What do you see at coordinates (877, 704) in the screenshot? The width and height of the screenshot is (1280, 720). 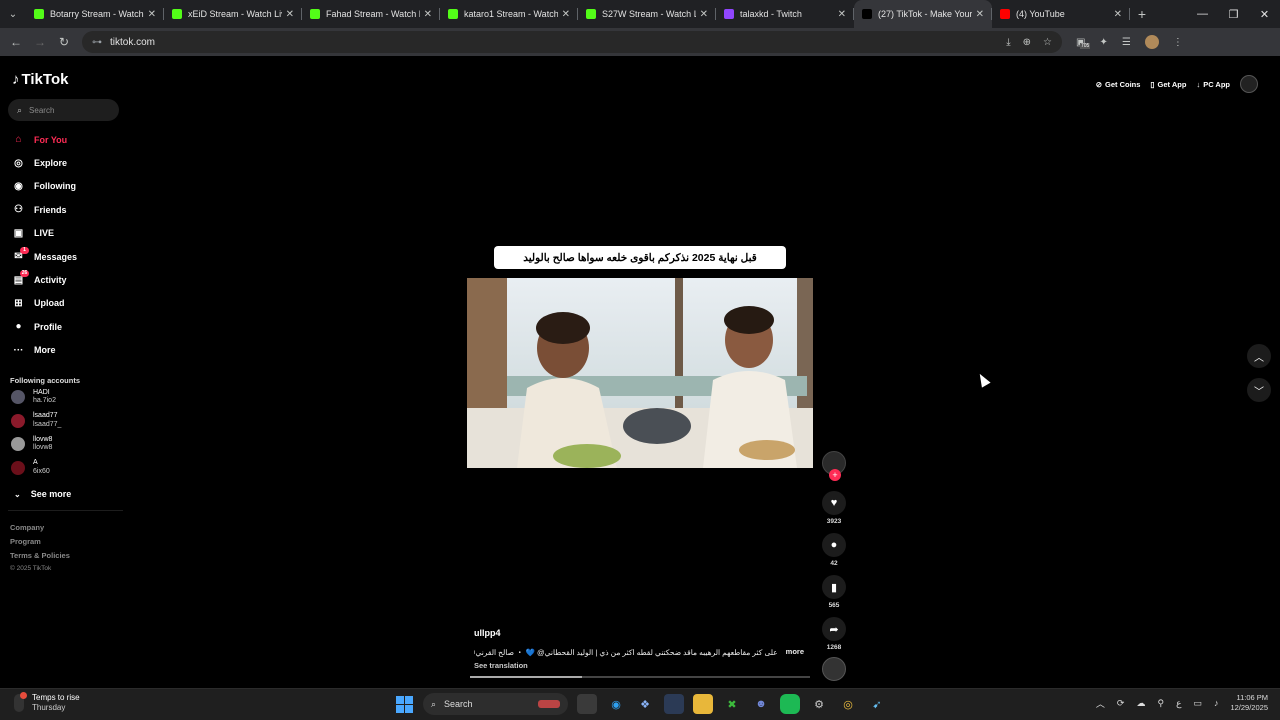 I see `steam-icon: ➹` at bounding box center [877, 704].